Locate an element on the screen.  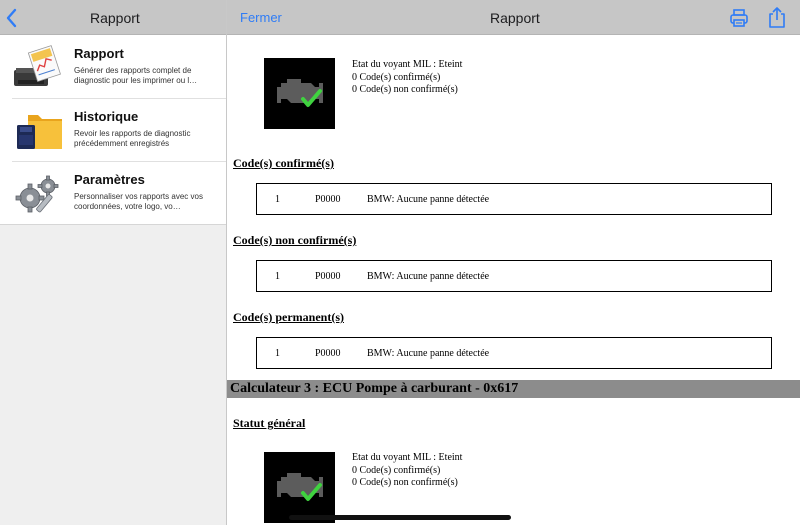
folder-sd-card-icon is located at coordinates (39, 132).